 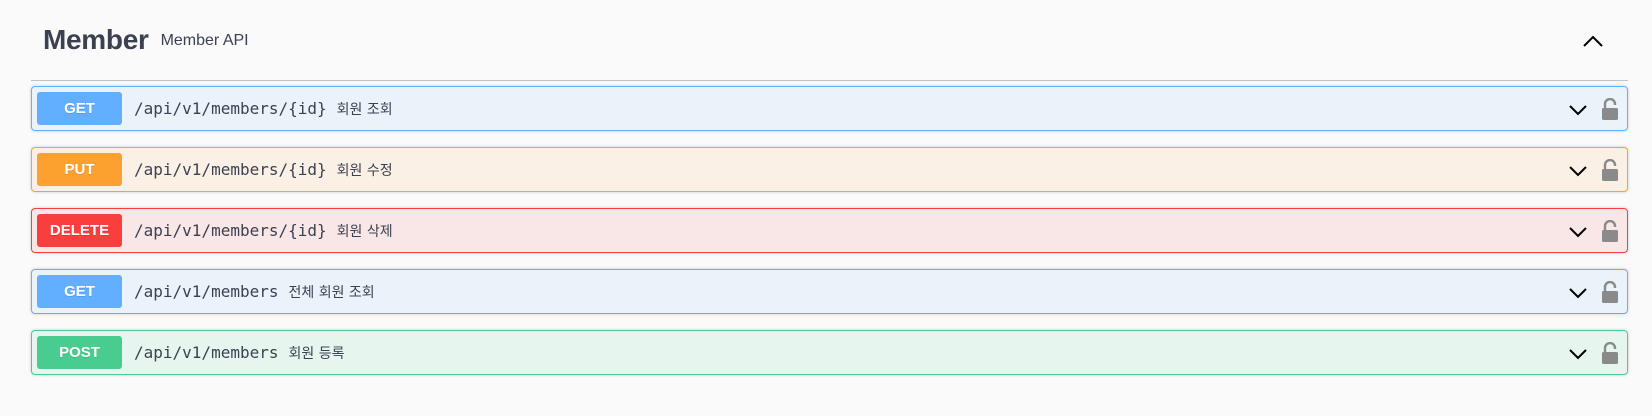 I want to click on opblock-get-member-by-id: GET /api/v1/members/{id} 회원 조회, so click(x=829, y=108).